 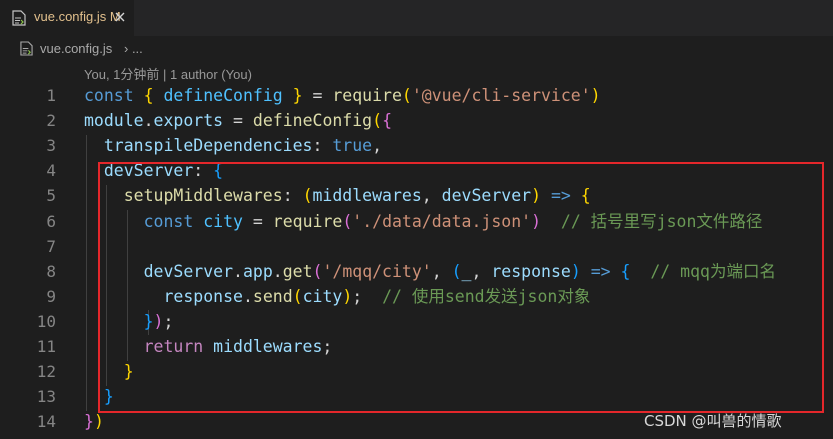 I want to click on tab-label: vue.config.js M, so click(x=77, y=16).